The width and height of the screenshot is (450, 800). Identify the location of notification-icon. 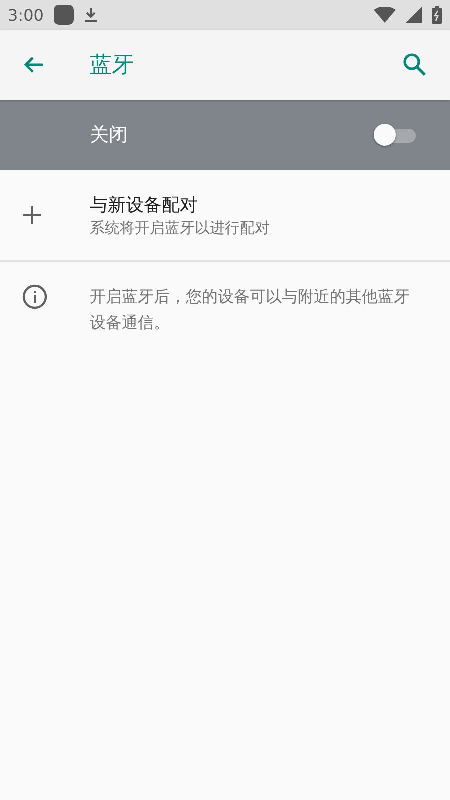
(64, 15).